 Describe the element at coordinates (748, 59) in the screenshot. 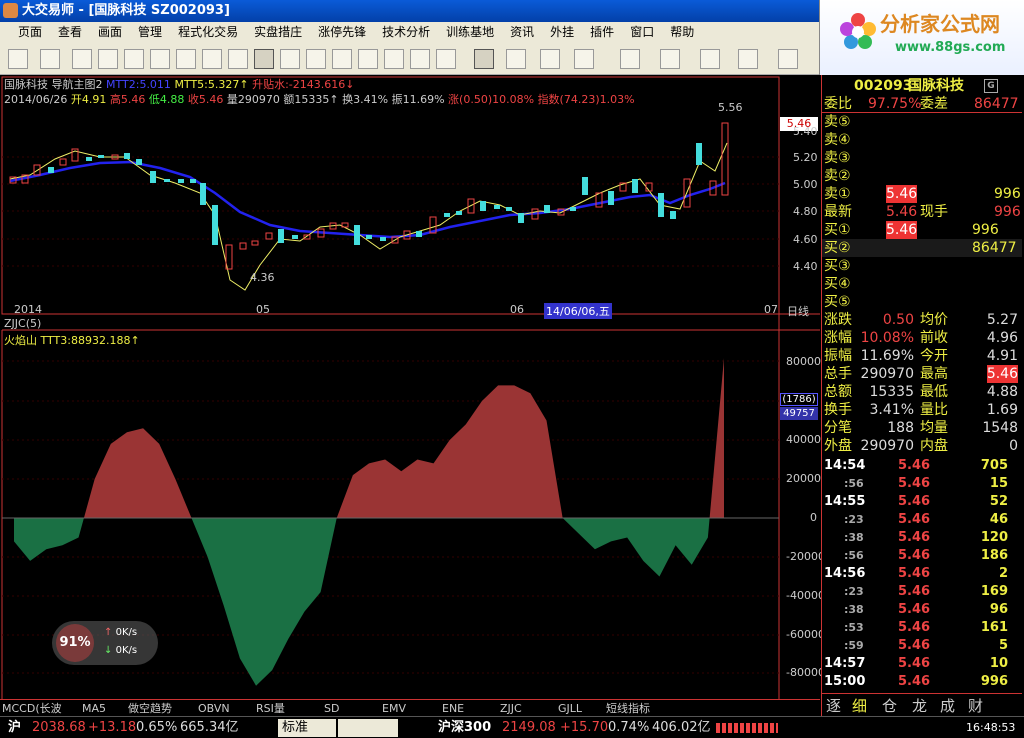

I see `rectangle-icon` at that location.